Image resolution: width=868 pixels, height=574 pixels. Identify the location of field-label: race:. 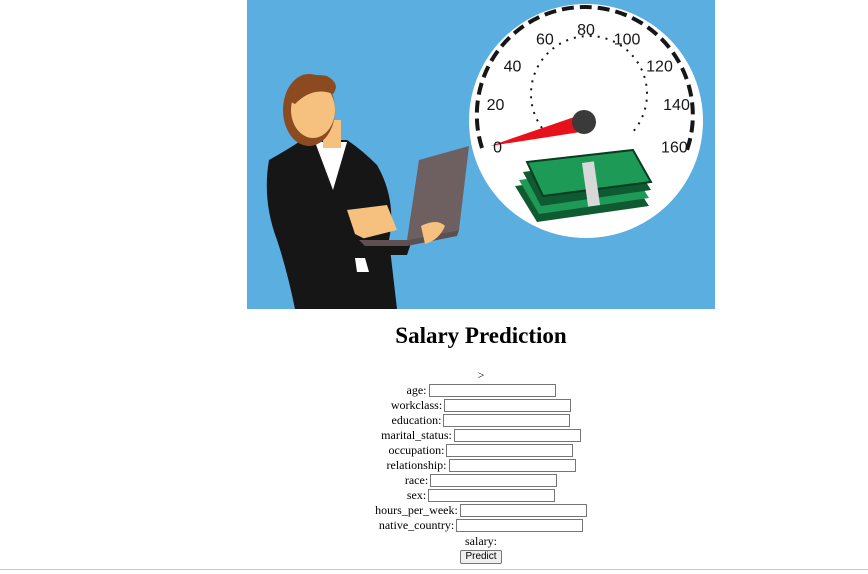
(416, 479).